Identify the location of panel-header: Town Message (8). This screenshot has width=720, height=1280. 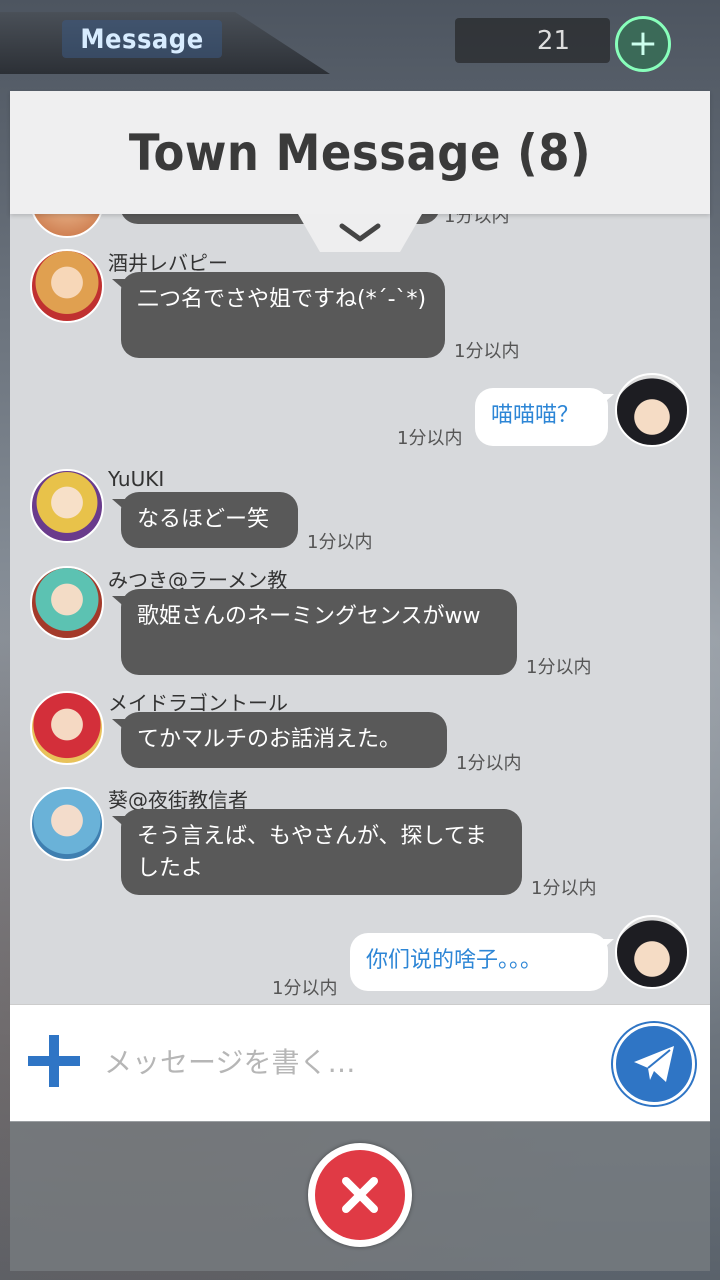
(360, 152).